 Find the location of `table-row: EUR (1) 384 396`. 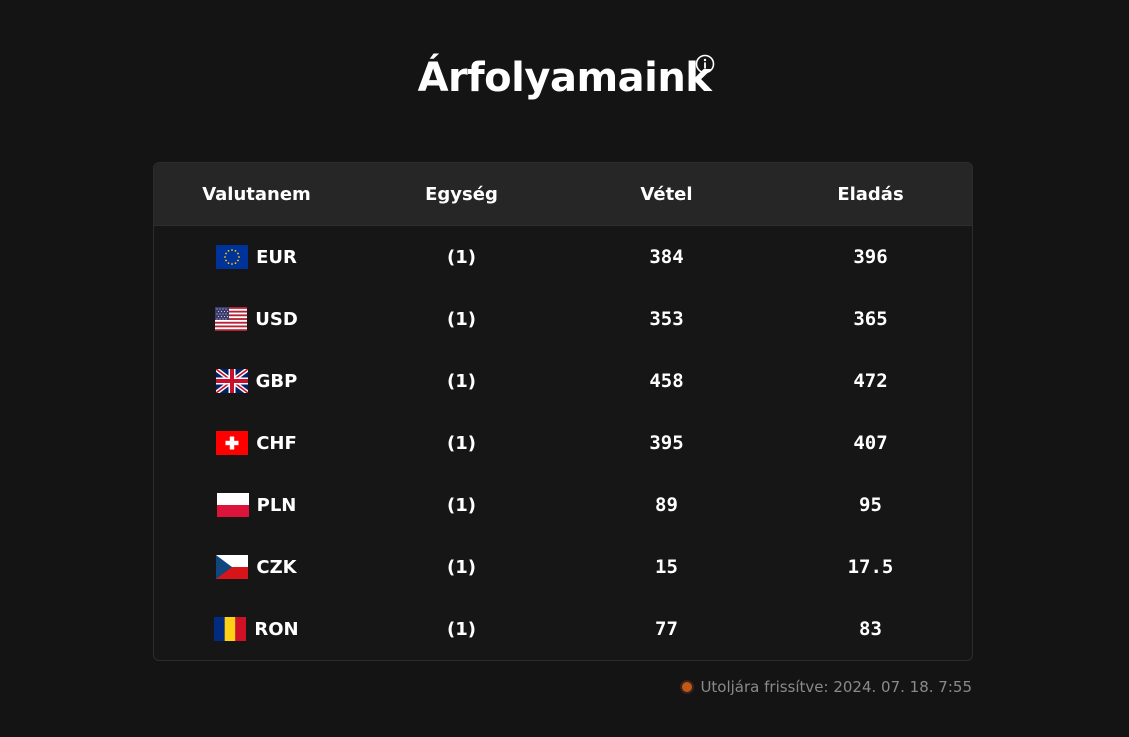

table-row: EUR (1) 384 396 is located at coordinates (563, 257).